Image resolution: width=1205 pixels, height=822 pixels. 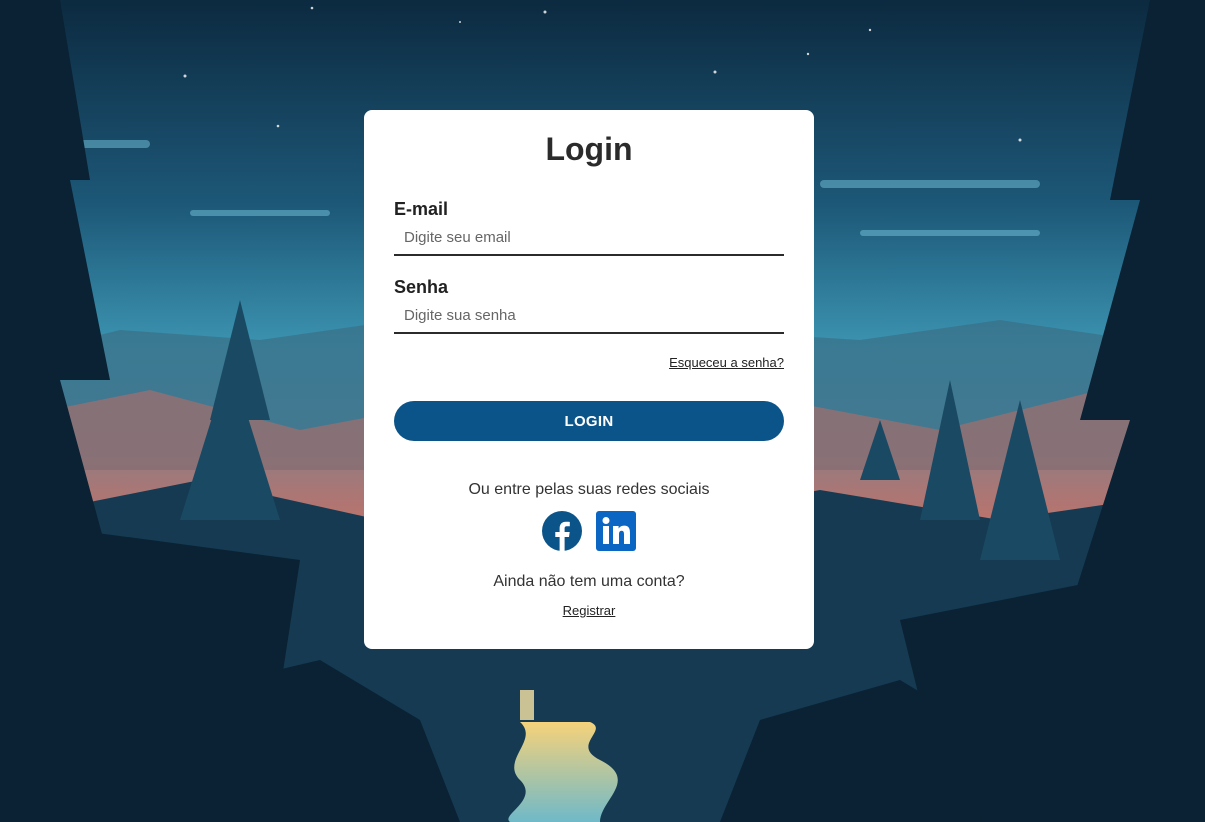 What do you see at coordinates (589, 149) in the screenshot?
I see `login-title: Login` at bounding box center [589, 149].